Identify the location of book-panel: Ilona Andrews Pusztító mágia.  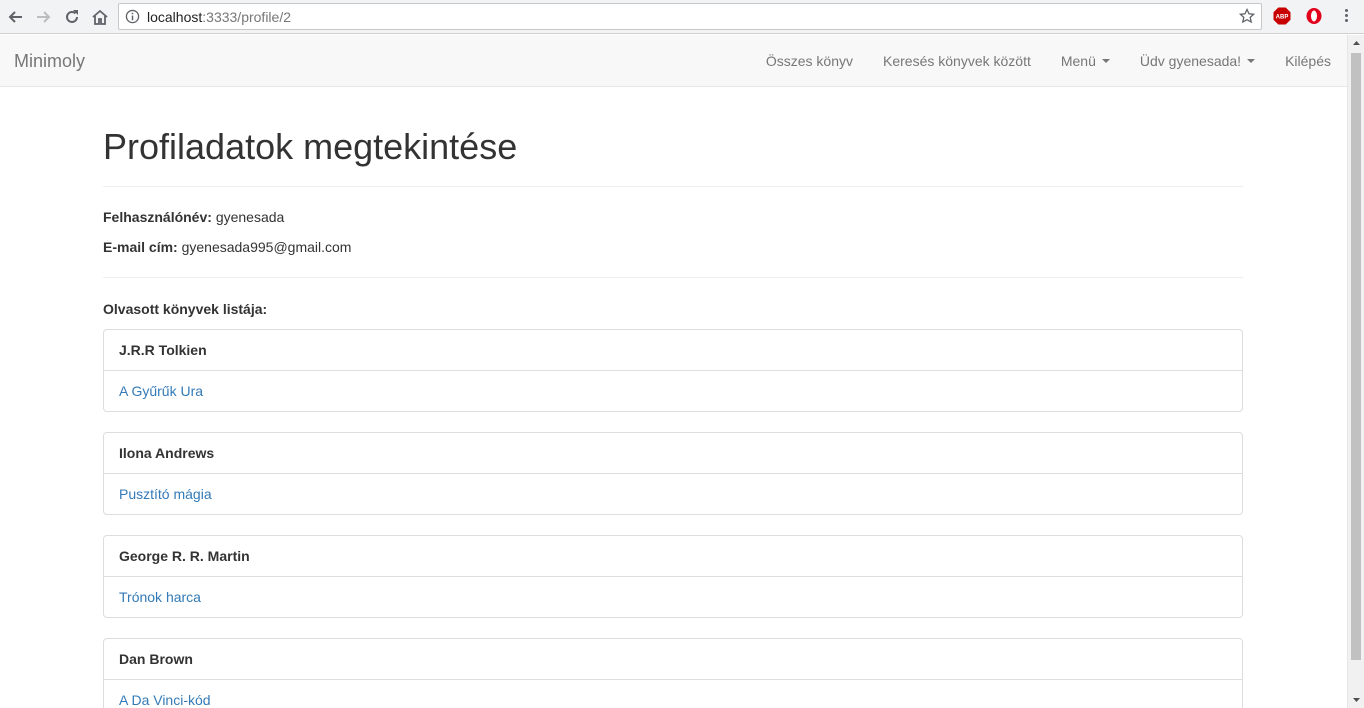
(673, 473).